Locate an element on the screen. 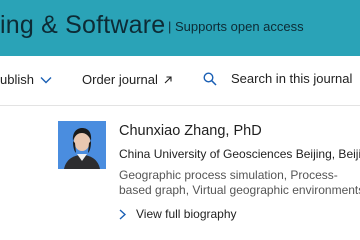  search-input: Search in this journal is located at coordinates (291, 78).